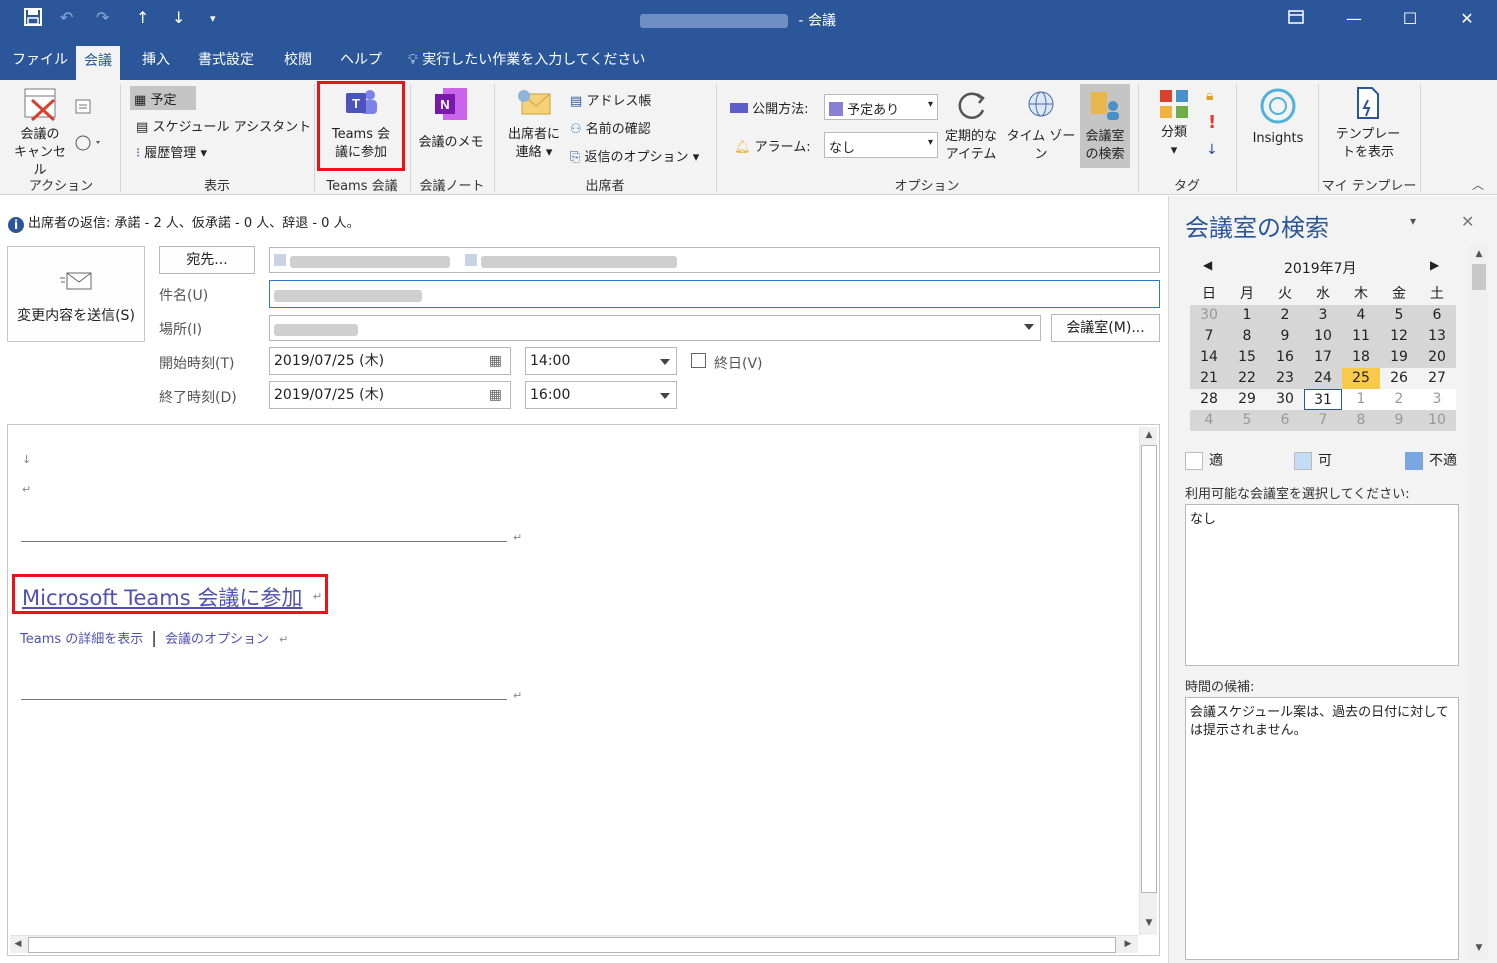 This screenshot has height=963, width=1497. I want to click on customize-icon: ▾, so click(213, 18).